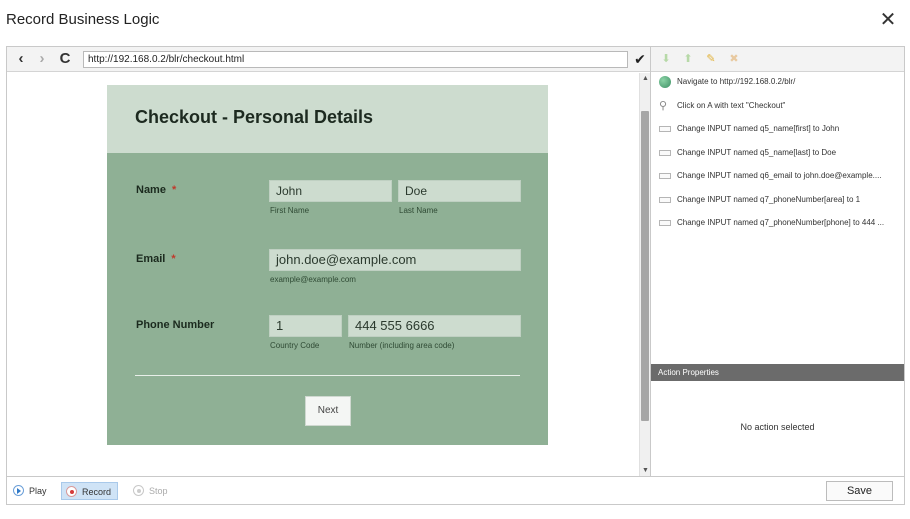 This screenshot has width=910, height=519. I want to click on first-name-hint: First Name, so click(290, 210).